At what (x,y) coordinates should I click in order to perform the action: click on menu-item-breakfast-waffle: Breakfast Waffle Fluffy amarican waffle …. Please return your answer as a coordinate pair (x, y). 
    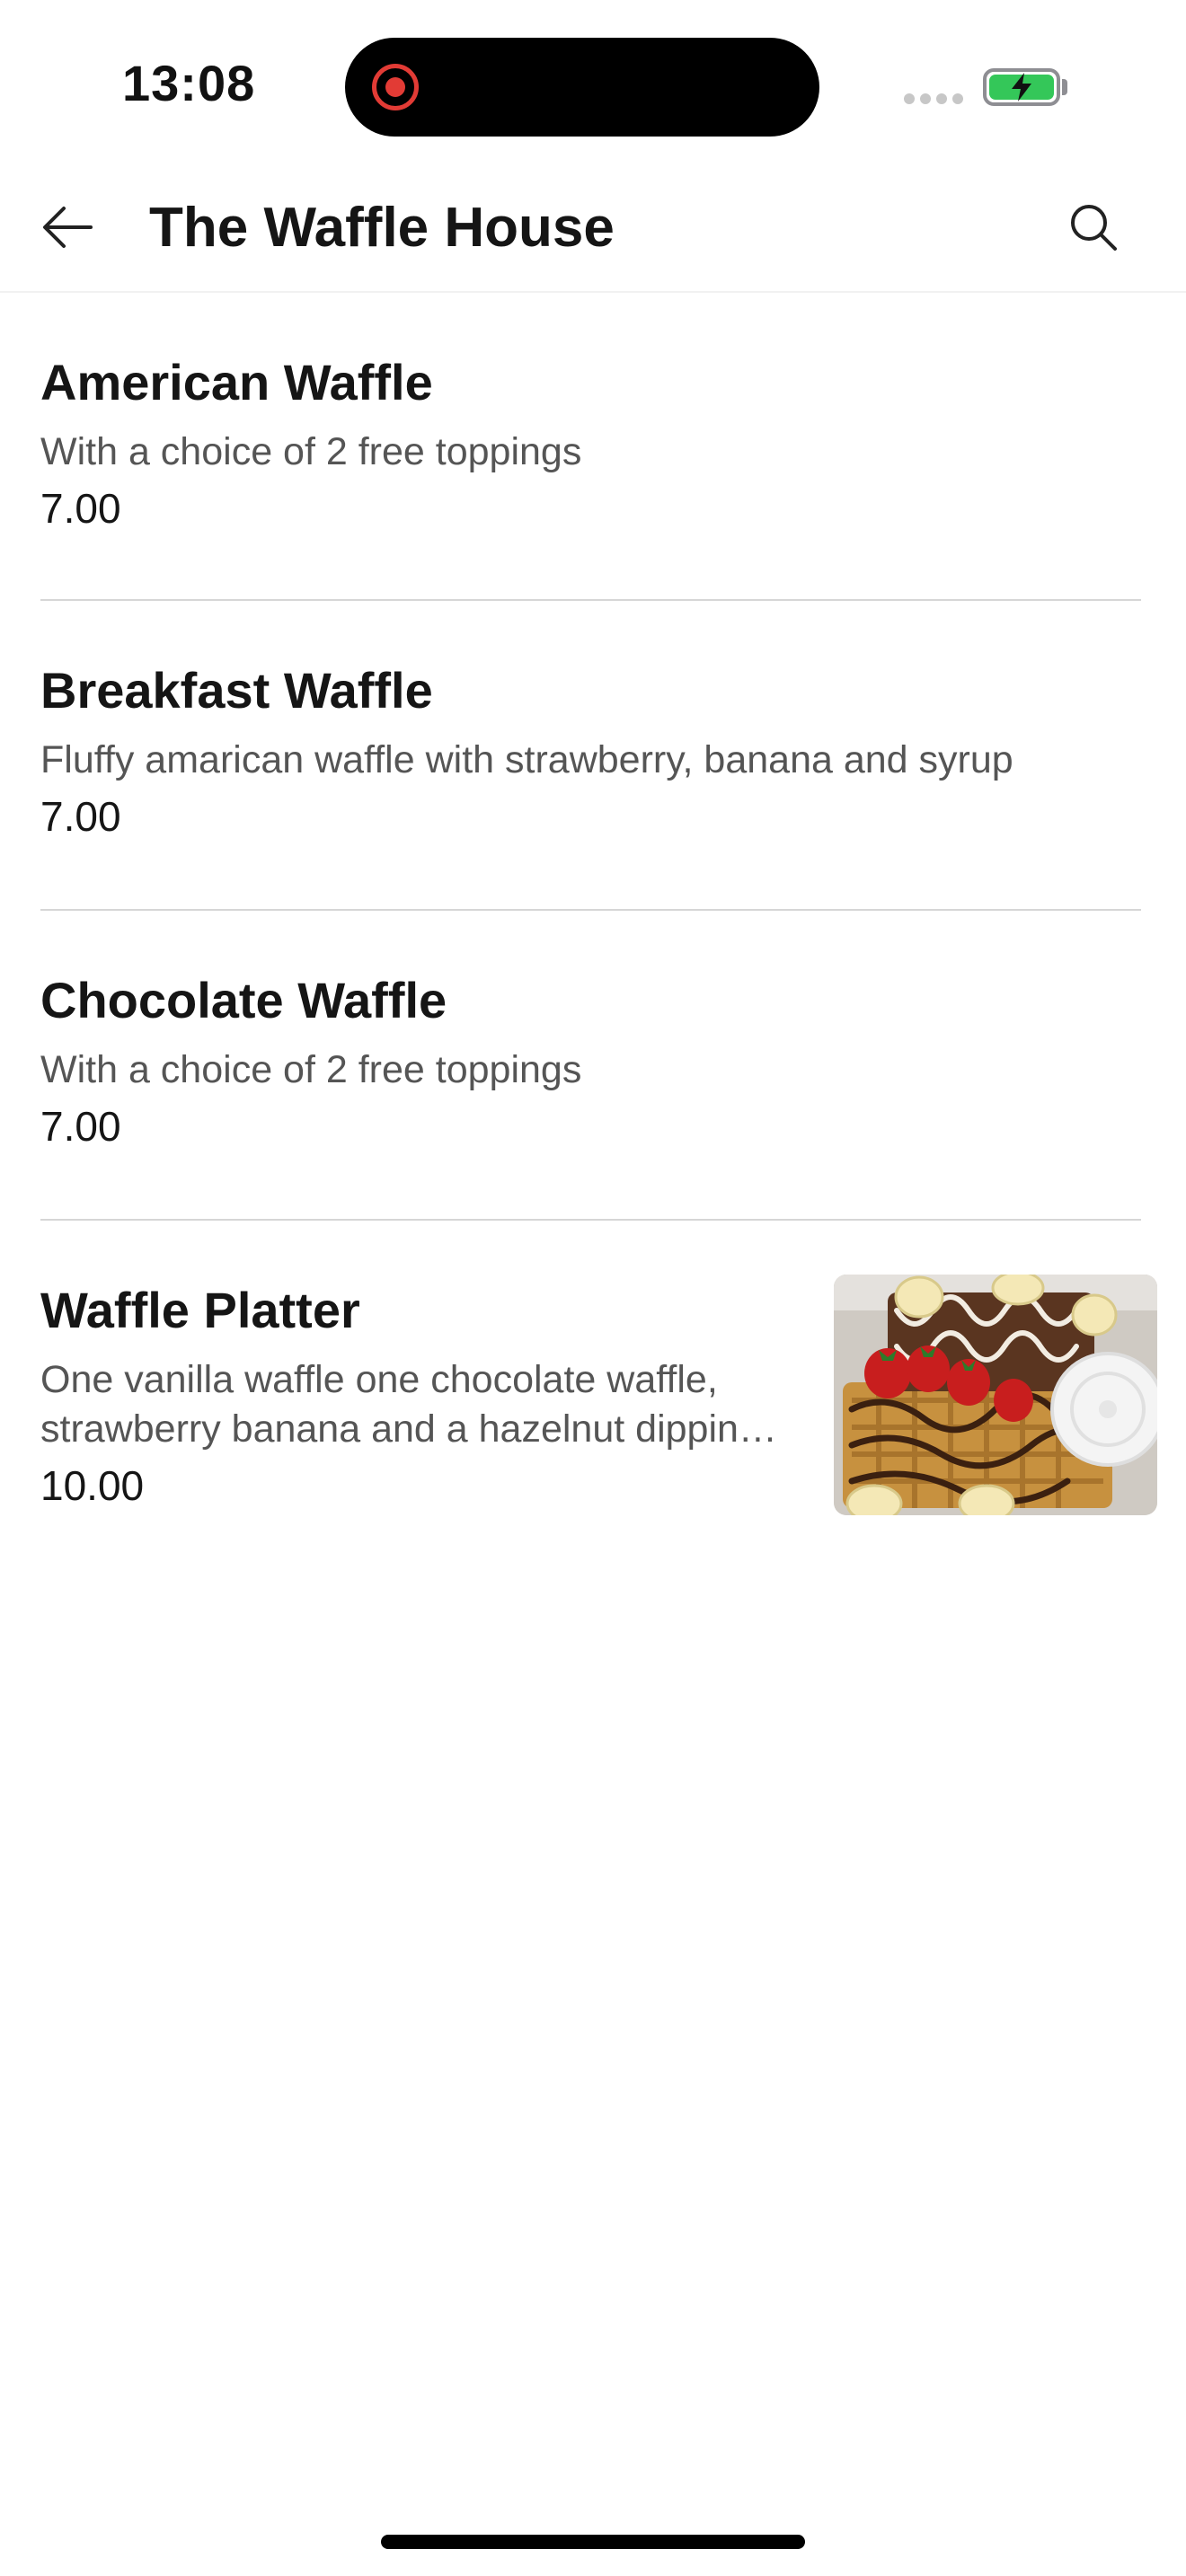
    Looking at the image, I should click on (590, 756).